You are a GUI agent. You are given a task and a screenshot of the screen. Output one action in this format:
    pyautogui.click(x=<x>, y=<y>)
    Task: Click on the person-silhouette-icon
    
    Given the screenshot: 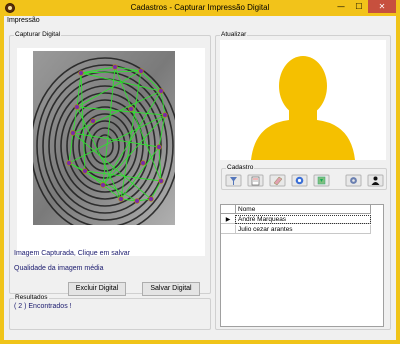 What is the action you would take?
    pyautogui.click(x=303, y=108)
    